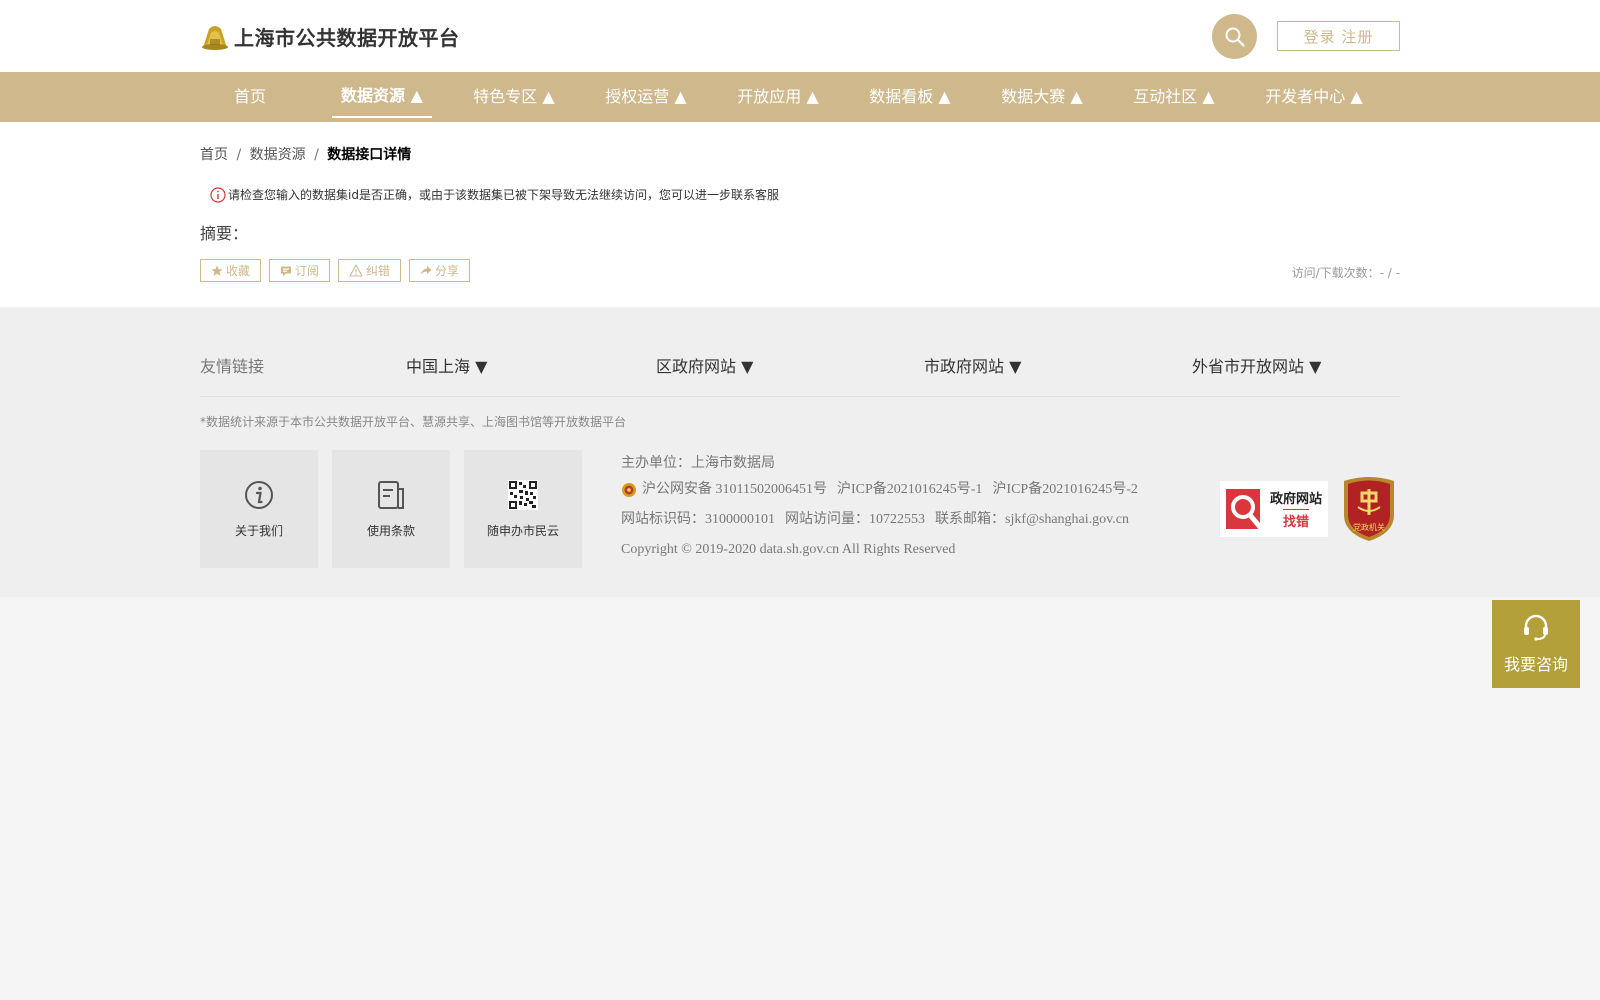 The image size is (1600, 1000). I want to click on nav-item-open-apps: 开放应用 ▲, so click(778, 95).